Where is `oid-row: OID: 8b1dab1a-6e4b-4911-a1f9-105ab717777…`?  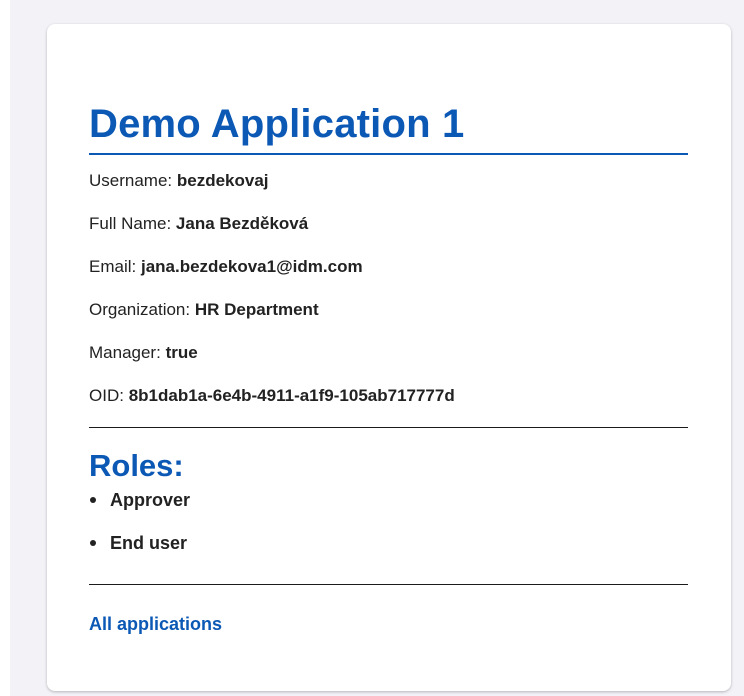 oid-row: OID: 8b1dab1a-6e4b-4911-a1f9-105ab717777… is located at coordinates (389, 405).